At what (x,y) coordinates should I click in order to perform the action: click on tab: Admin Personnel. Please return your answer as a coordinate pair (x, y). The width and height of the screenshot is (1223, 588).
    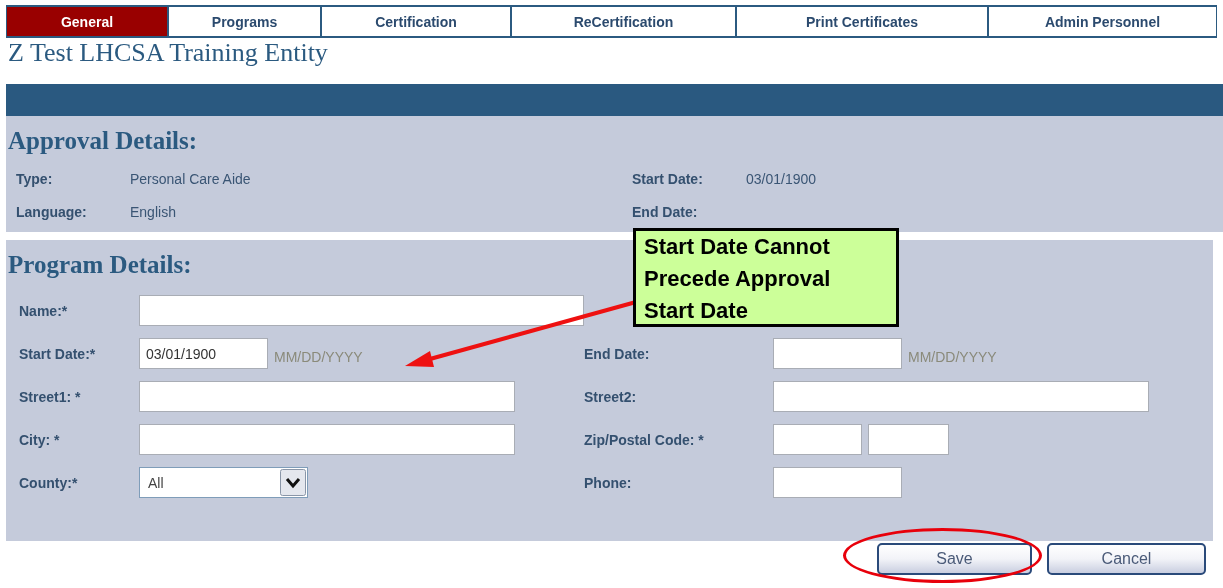
    Looking at the image, I should click on (1102, 21).